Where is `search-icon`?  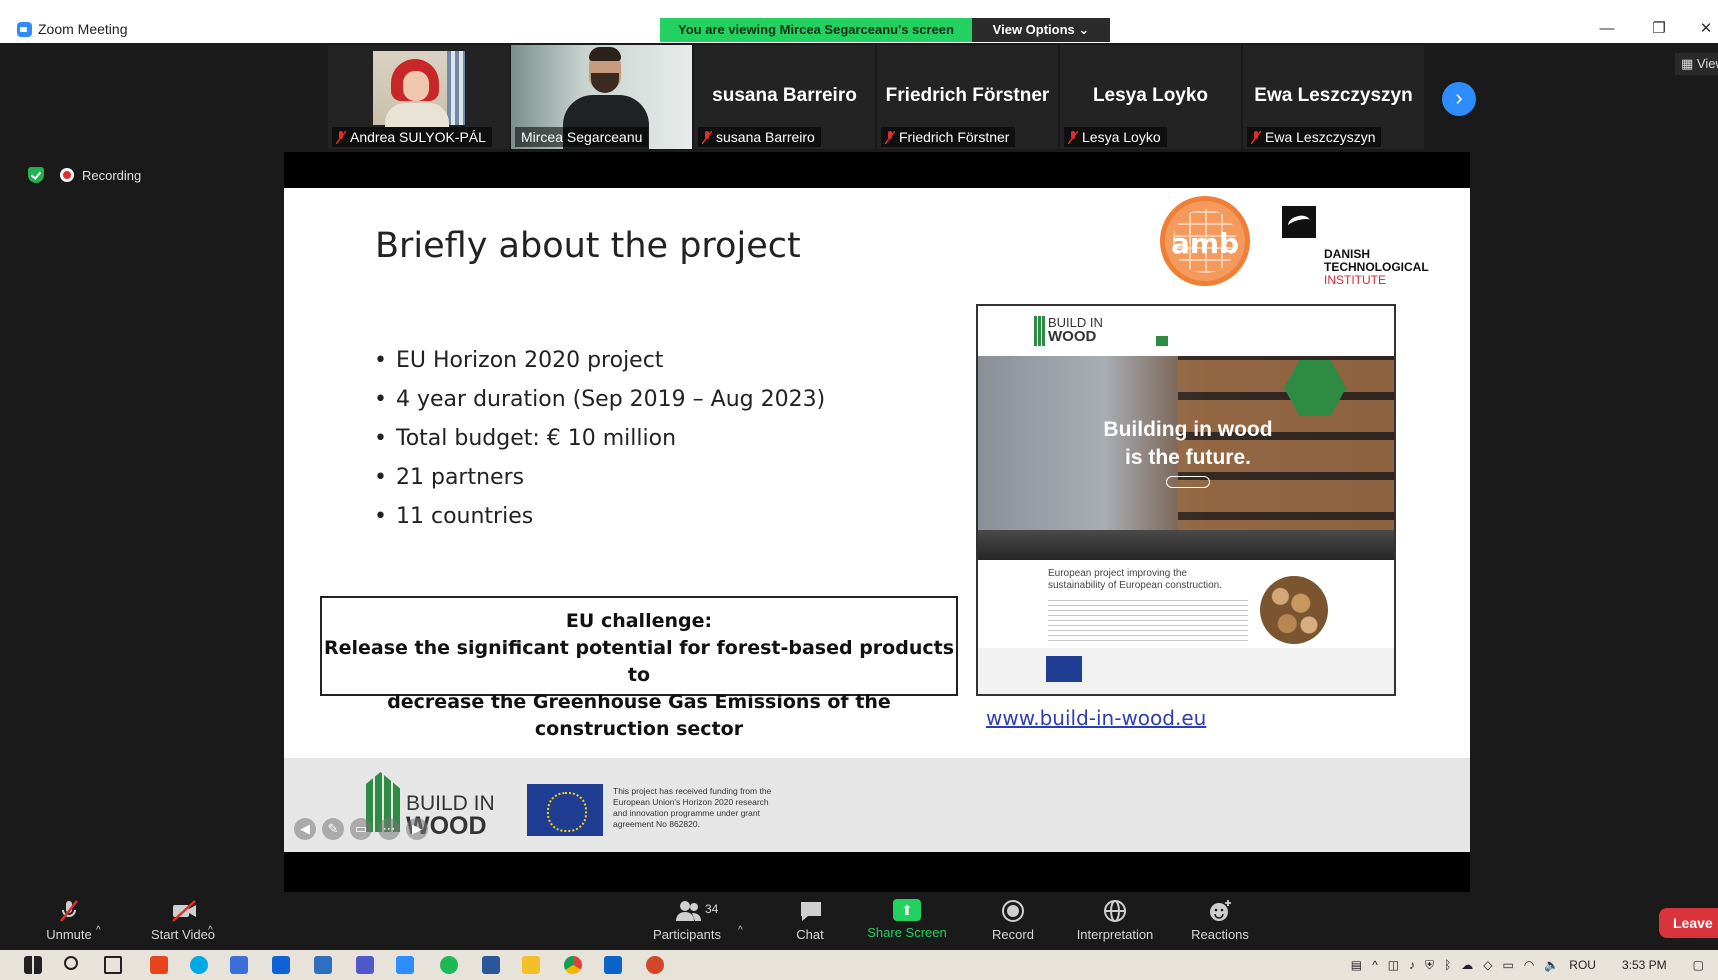
search-icon is located at coordinates (71, 963).